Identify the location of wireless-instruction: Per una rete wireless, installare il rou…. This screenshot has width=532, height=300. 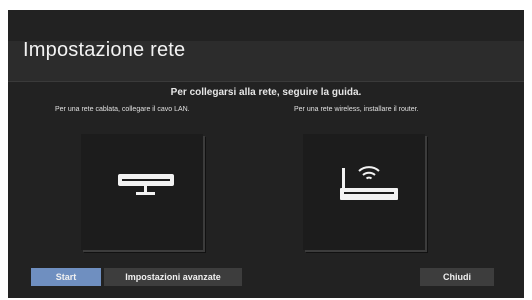
(356, 109).